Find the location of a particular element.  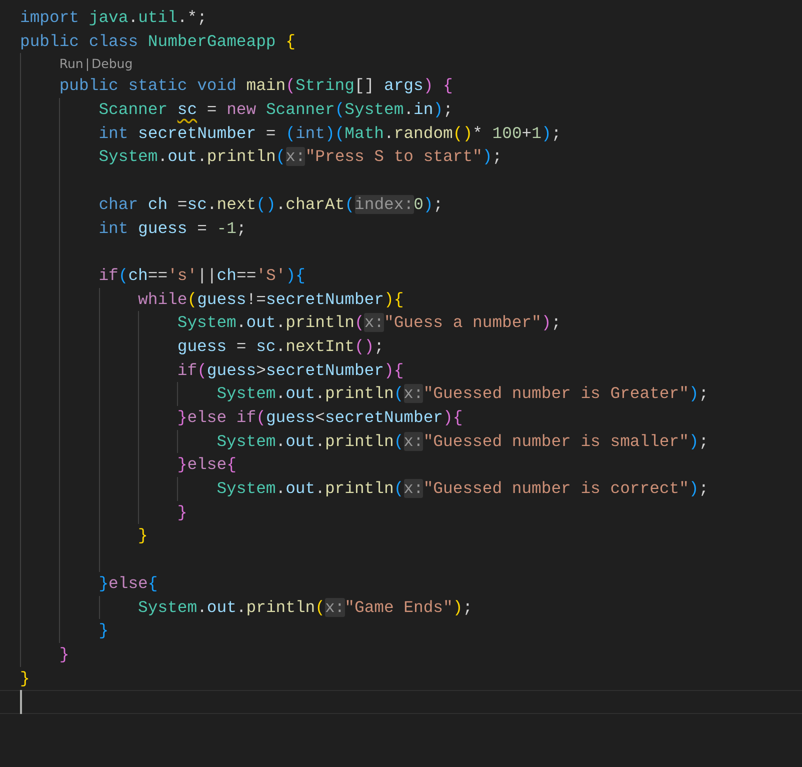

code-line: System.out.println(x:"Press S to start"); is located at coordinates (300, 157).